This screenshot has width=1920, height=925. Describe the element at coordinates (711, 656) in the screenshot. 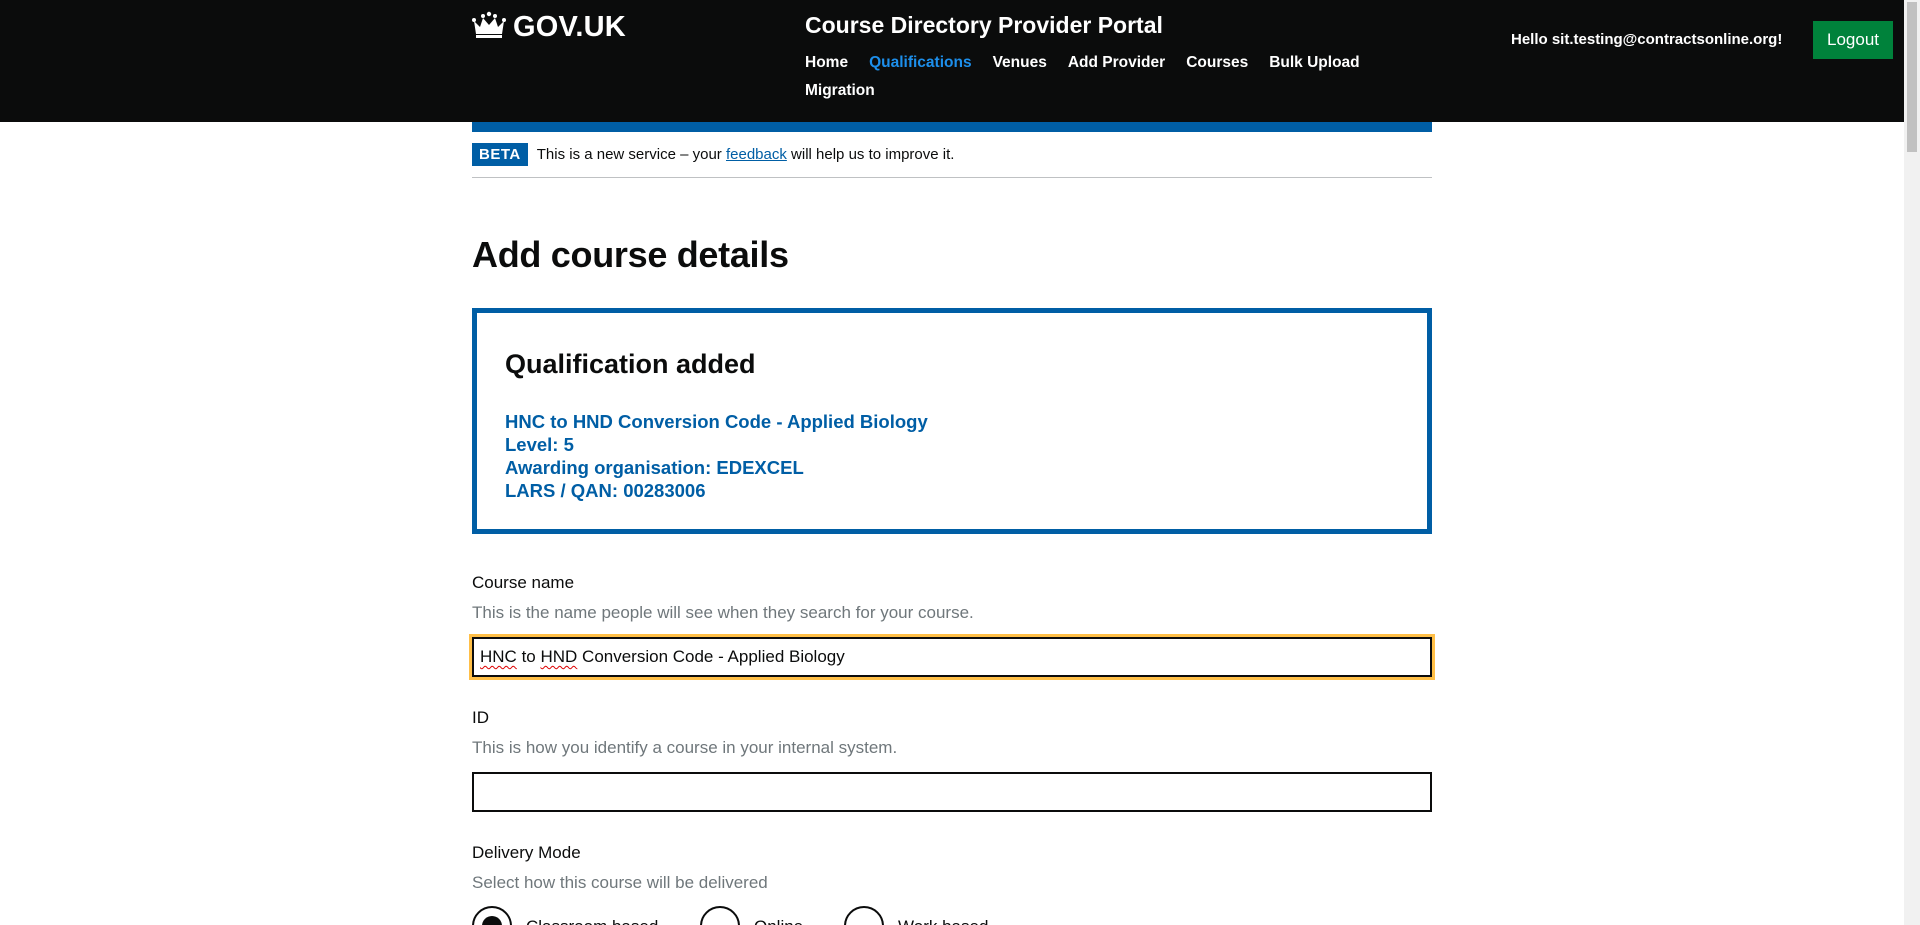

I see `course-name-value-part4: Conversion Code - Applied Biology` at that location.